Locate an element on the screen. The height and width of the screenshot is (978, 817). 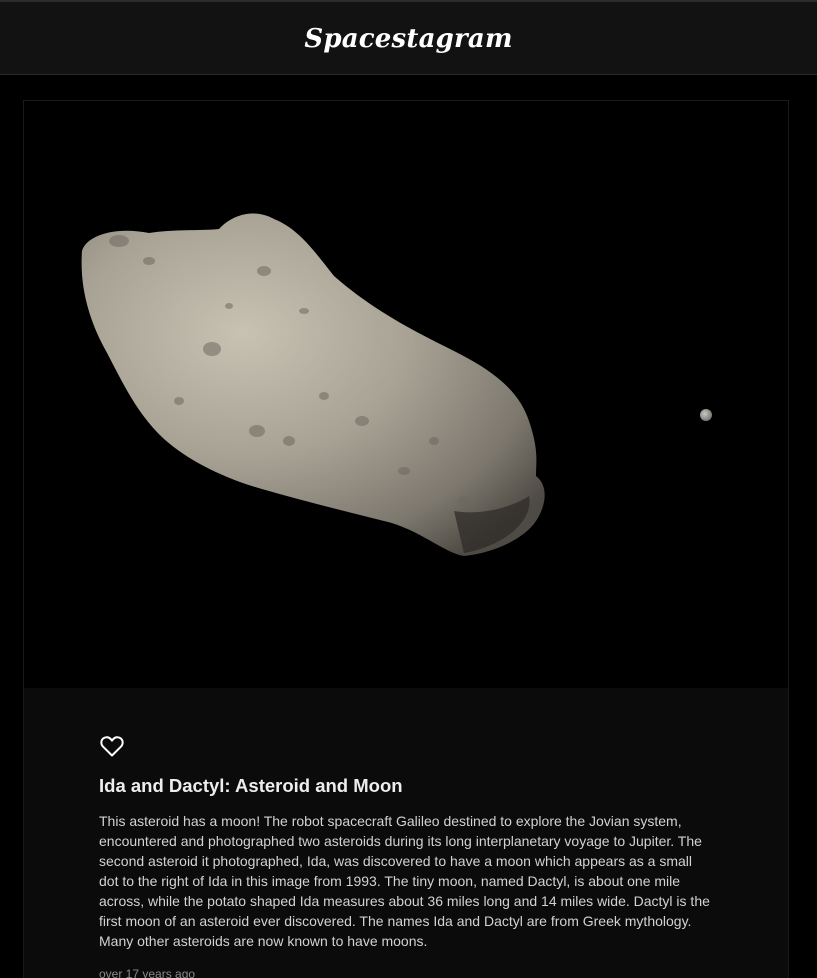
moon-dactyl is located at coordinates (706, 415).